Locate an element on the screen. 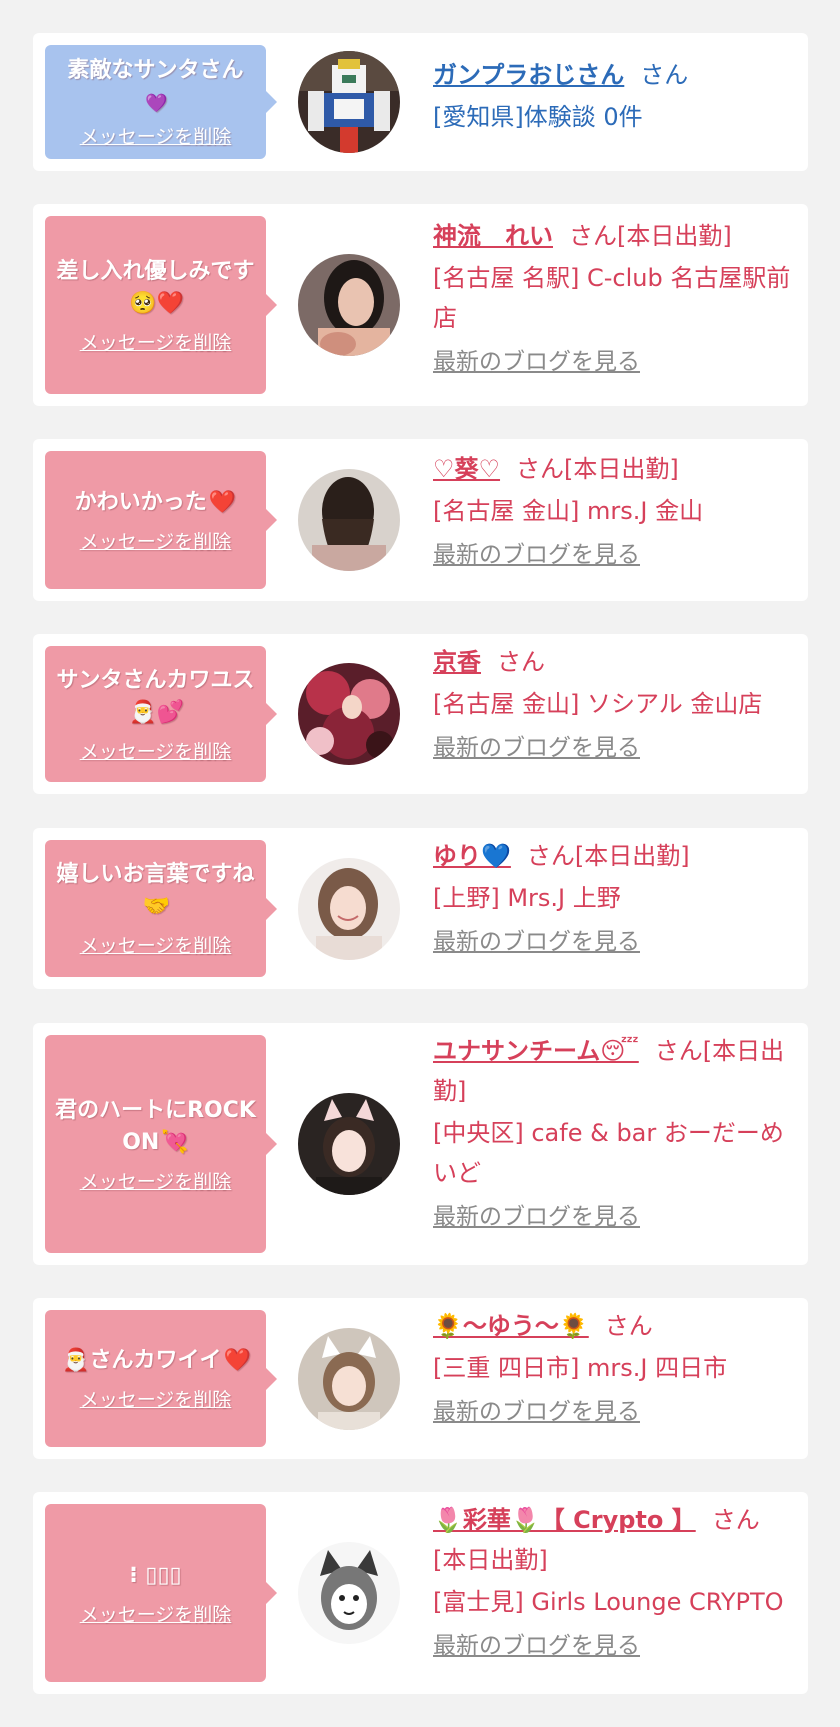  message-bubble: サンタさんカワユス🎅💕 メッセージを削除 is located at coordinates (161, 714).